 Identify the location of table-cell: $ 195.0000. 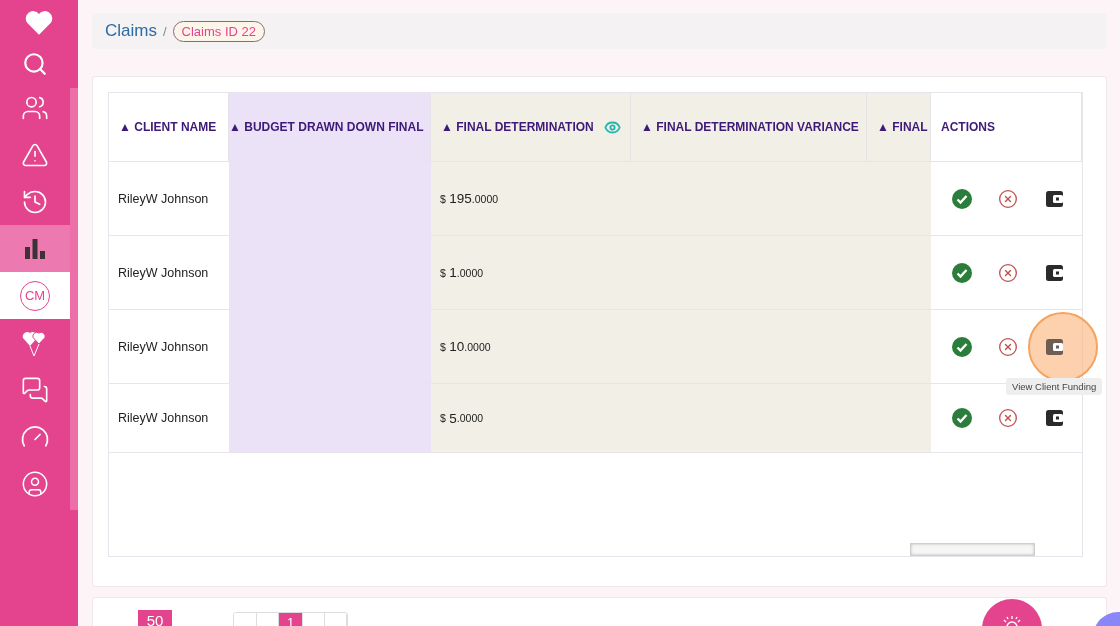
(531, 198).